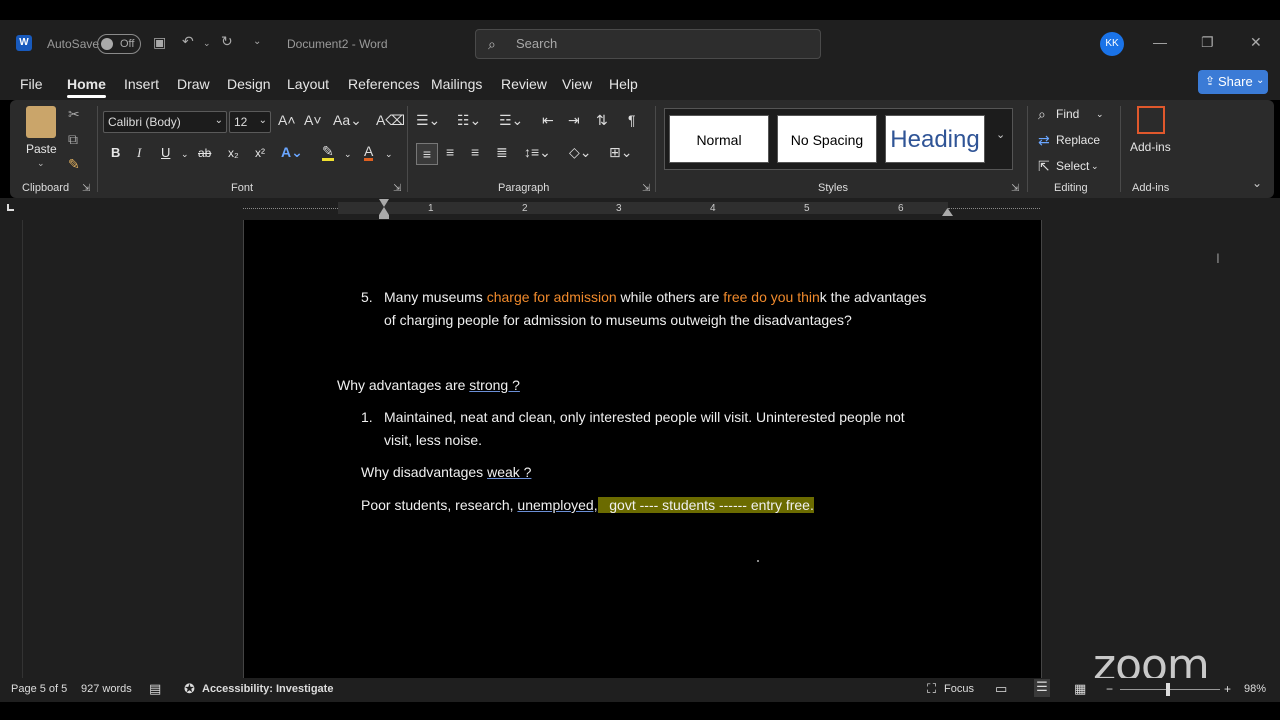 The image size is (1280, 720). I want to click on multilevel-list-icon: ☲⌄, so click(511, 120).